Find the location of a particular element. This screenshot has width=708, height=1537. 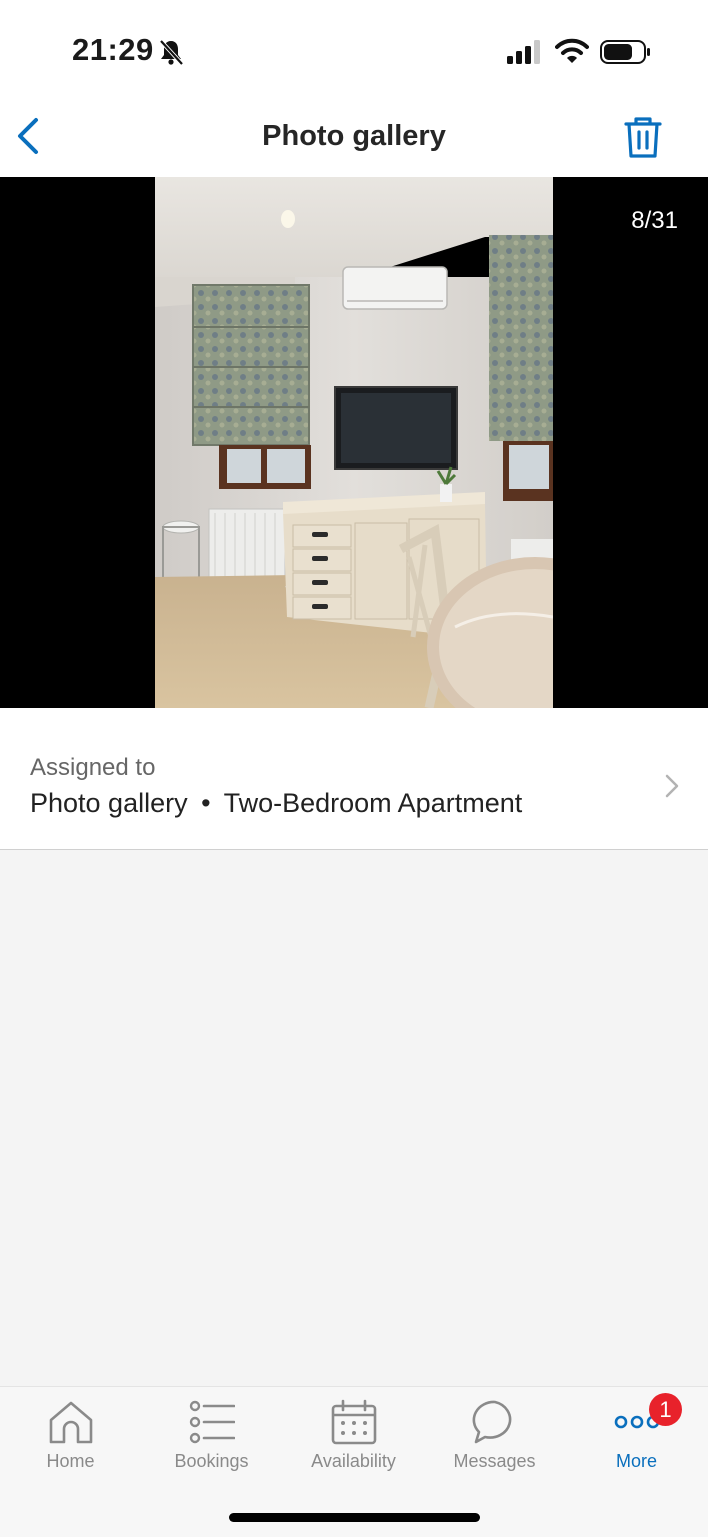

cellular-signal-icon is located at coordinates (523, 52).